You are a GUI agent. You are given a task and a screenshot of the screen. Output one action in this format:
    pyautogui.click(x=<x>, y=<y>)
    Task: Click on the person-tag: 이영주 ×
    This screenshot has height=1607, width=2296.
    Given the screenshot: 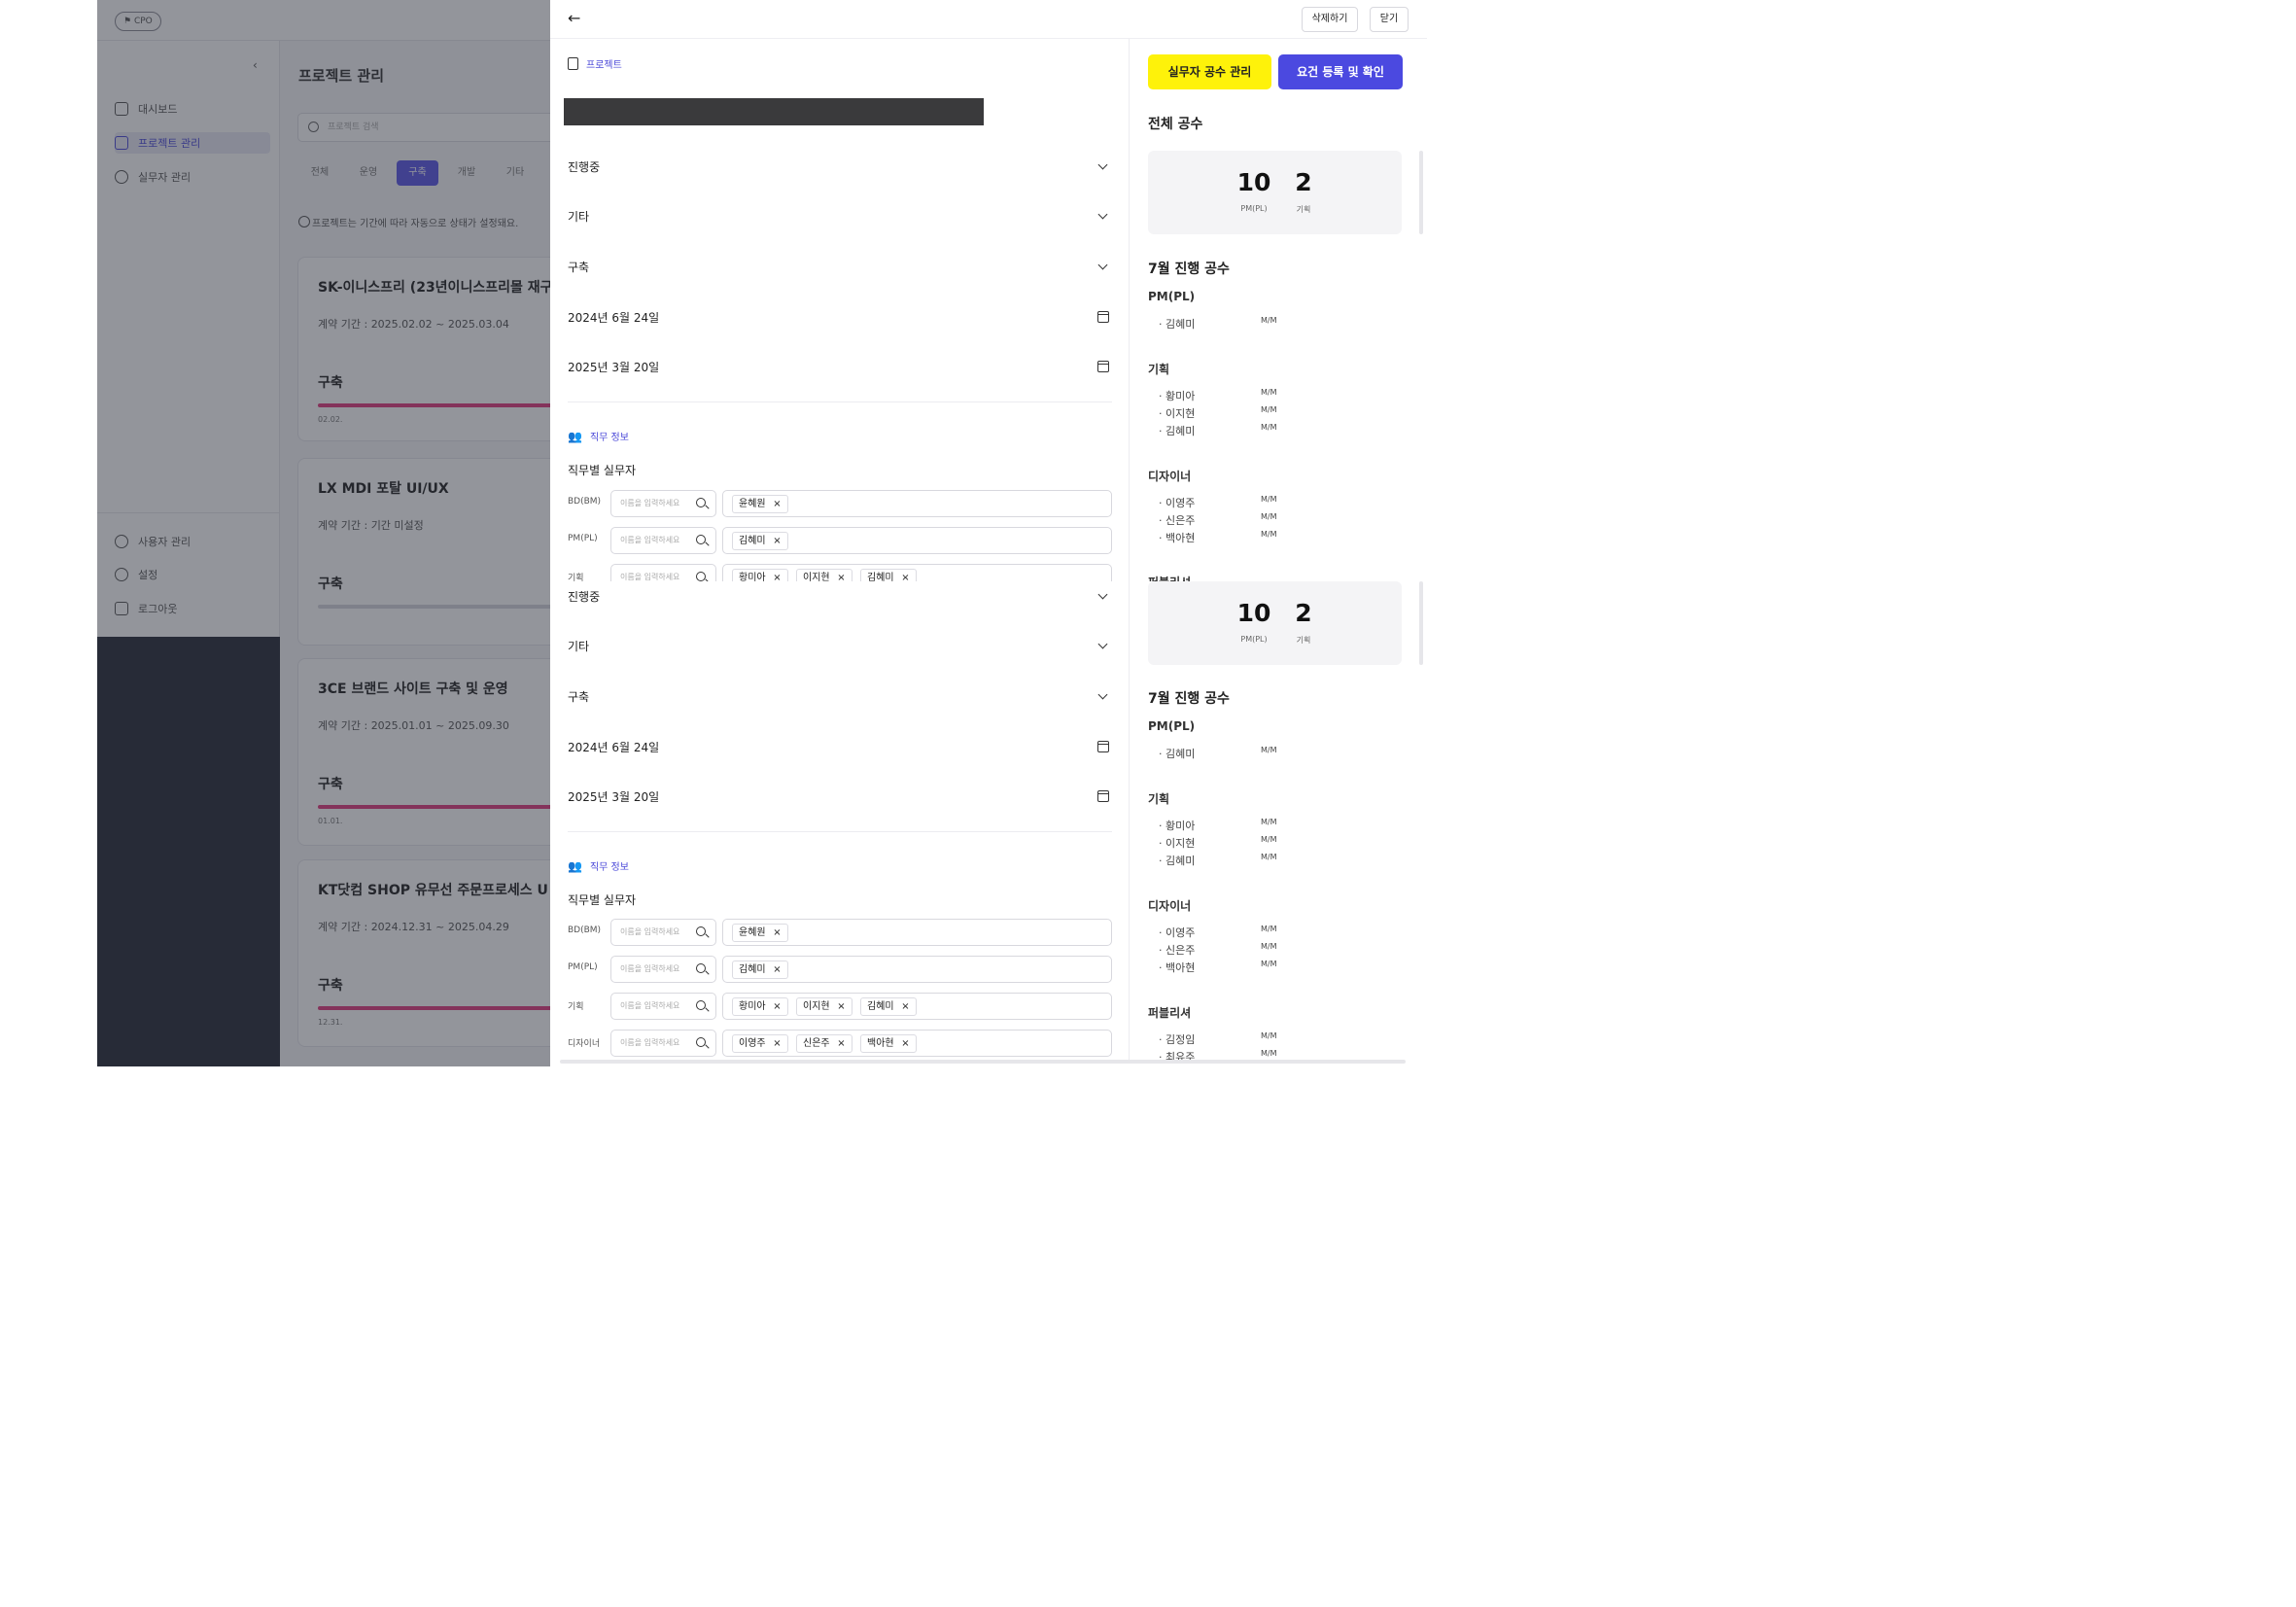 What is the action you would take?
    pyautogui.click(x=760, y=1043)
    